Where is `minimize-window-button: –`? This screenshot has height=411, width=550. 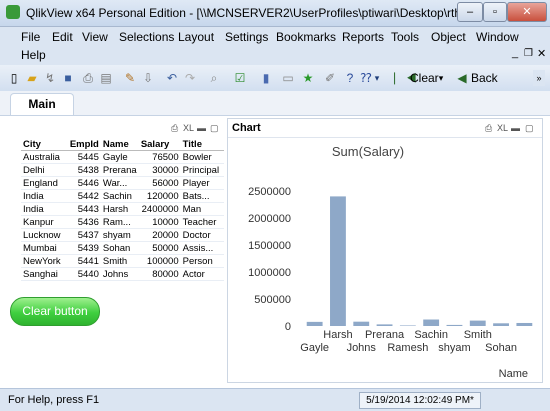 minimize-window-button: – is located at coordinates (470, 12).